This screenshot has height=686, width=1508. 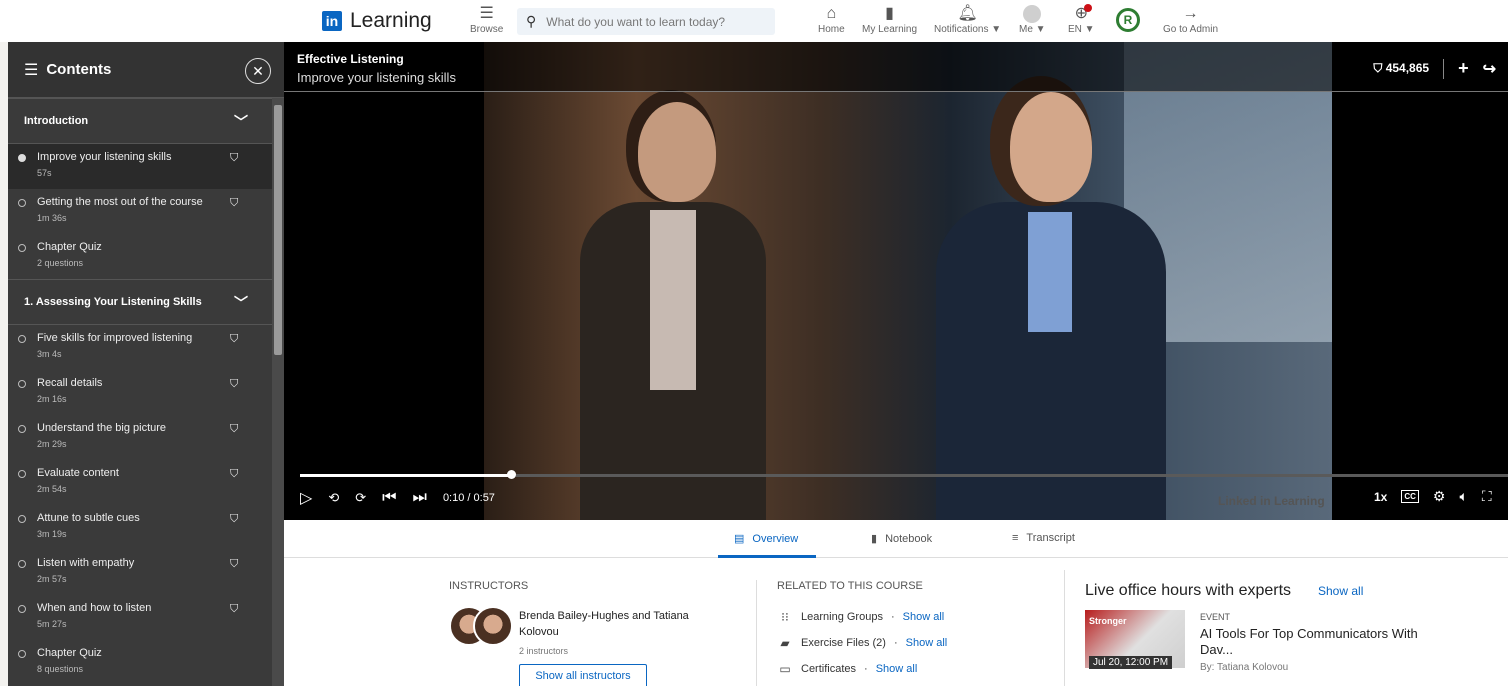 What do you see at coordinates (360, 498) in the screenshot?
I see `forward-10-icon: ⟳` at bounding box center [360, 498].